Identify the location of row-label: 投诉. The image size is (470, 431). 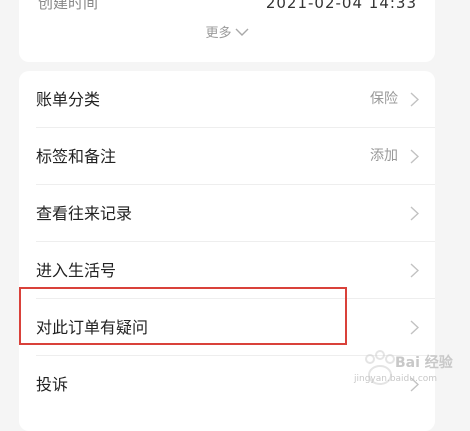
(52, 384).